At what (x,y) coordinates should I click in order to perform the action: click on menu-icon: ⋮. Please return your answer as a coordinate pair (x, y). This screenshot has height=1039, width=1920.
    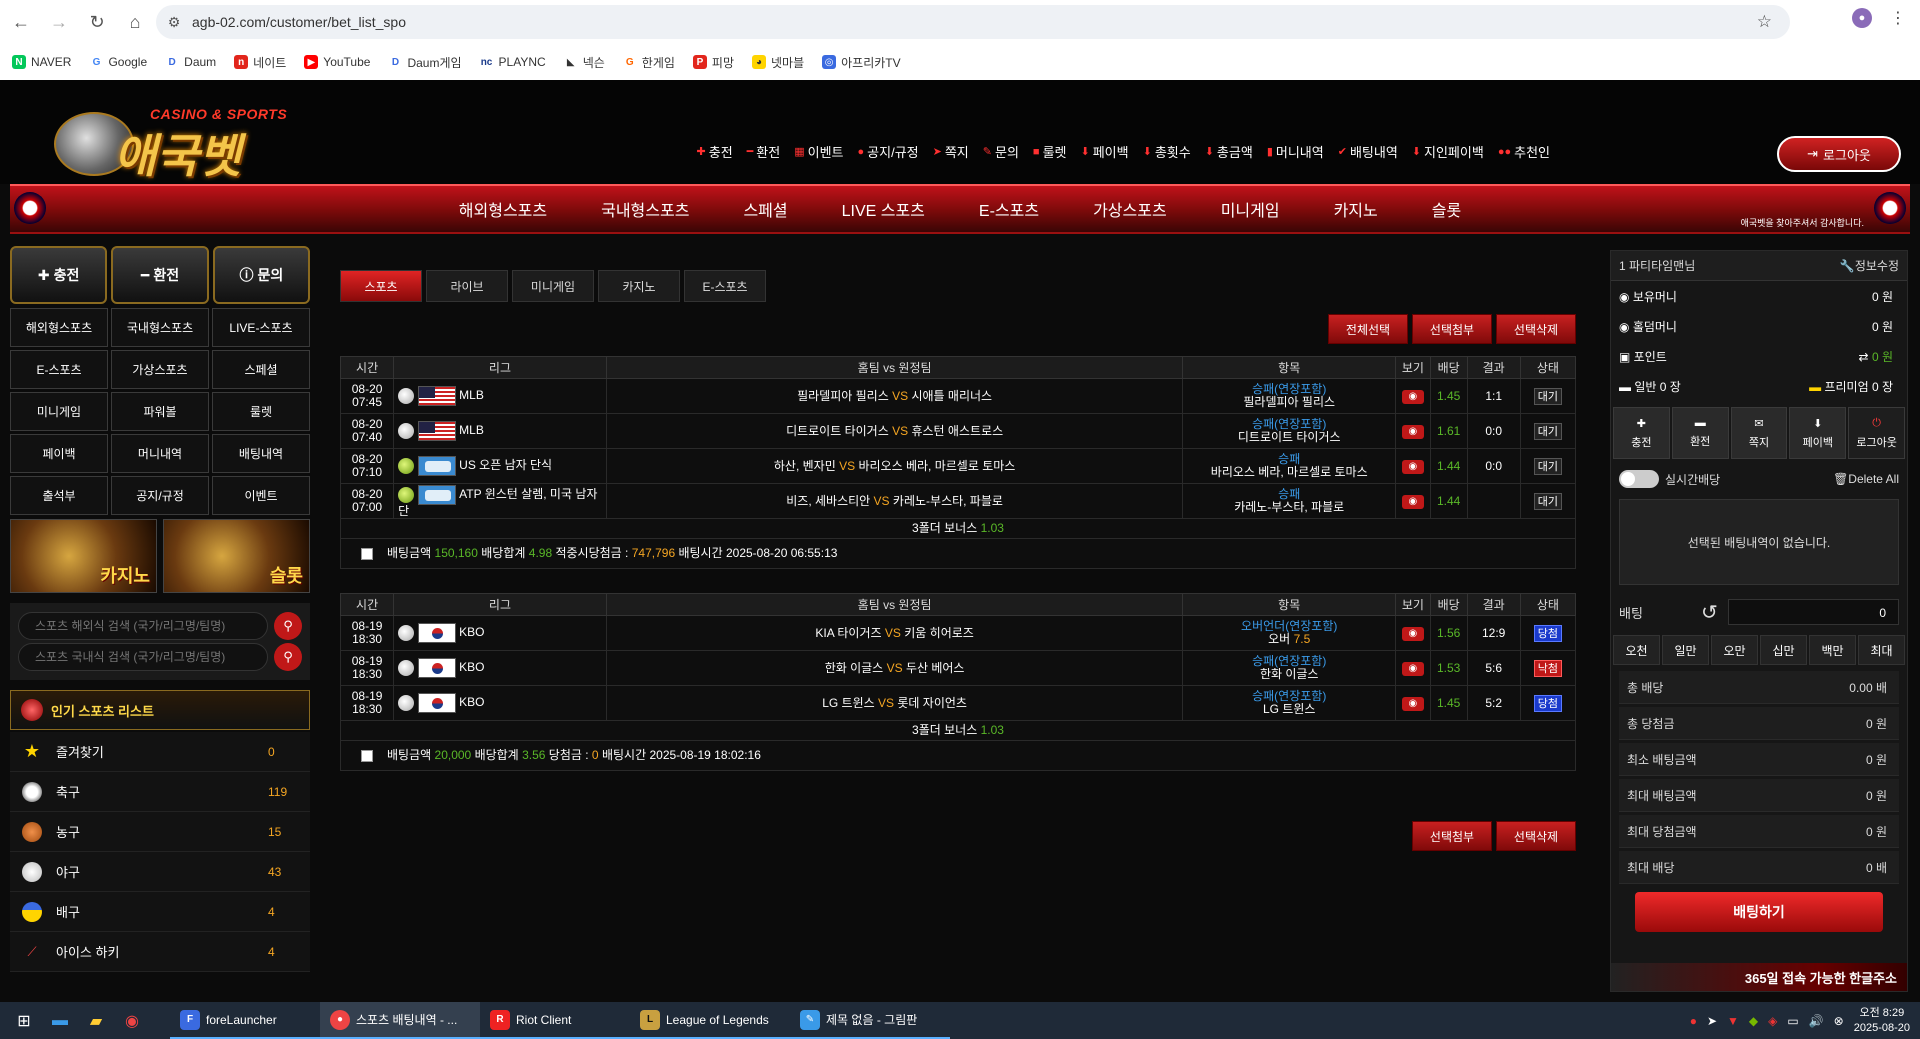
    Looking at the image, I should click on (1898, 18).